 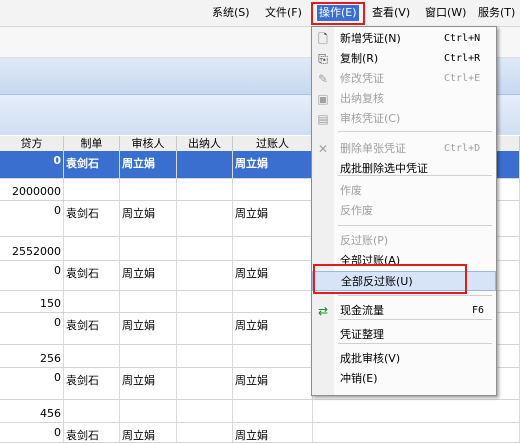 What do you see at coordinates (148, 143) in the screenshot?
I see `column-auditor: 审核人` at bounding box center [148, 143].